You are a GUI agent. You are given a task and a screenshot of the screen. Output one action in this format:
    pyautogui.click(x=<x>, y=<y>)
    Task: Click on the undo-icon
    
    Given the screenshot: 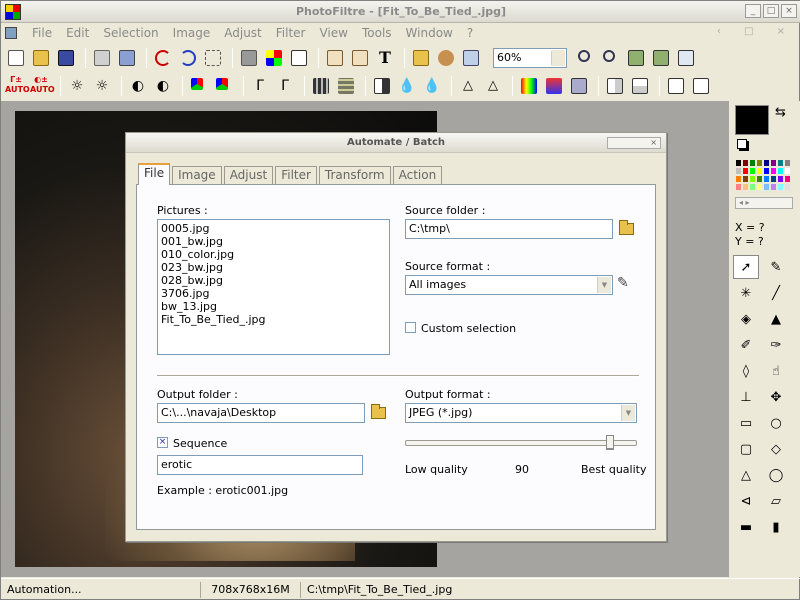 What is the action you would take?
    pyautogui.click(x=163, y=58)
    